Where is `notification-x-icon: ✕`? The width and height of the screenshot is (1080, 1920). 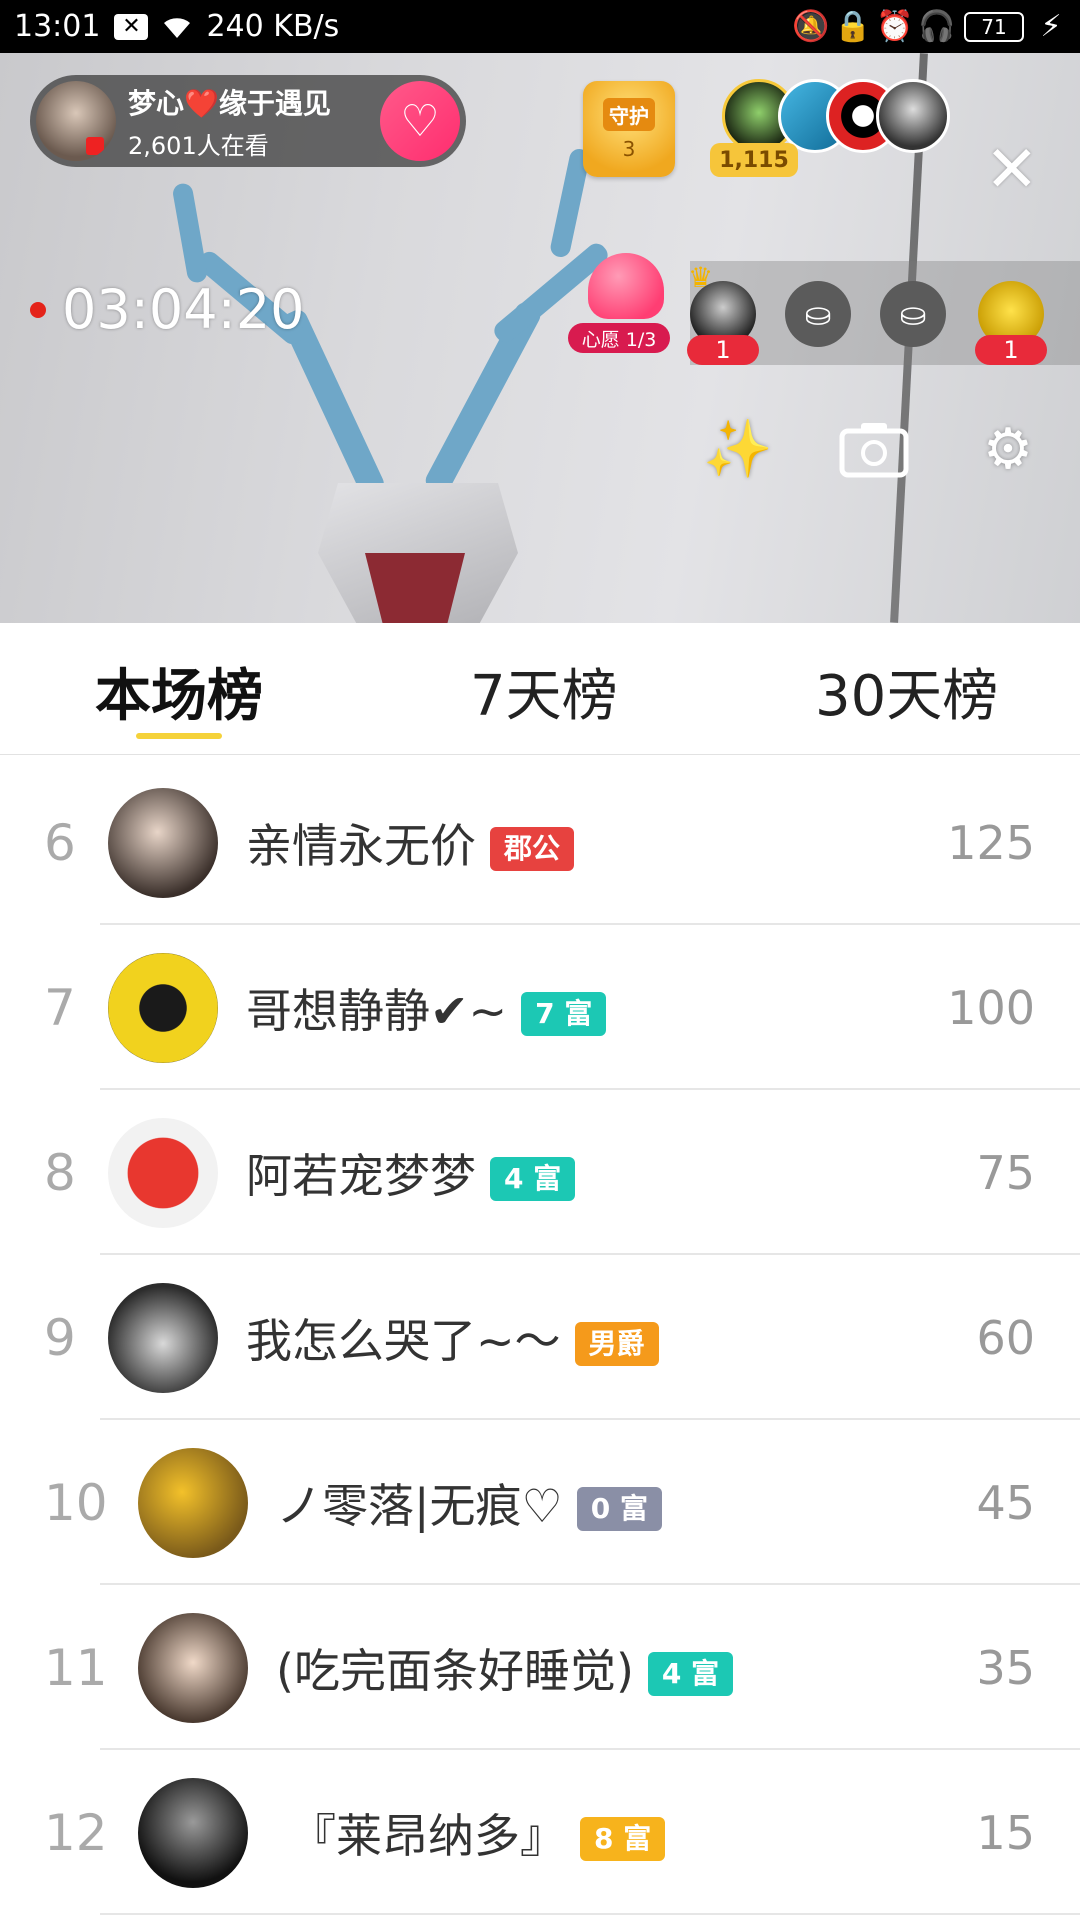
notification-x-icon: ✕ is located at coordinates (131, 26).